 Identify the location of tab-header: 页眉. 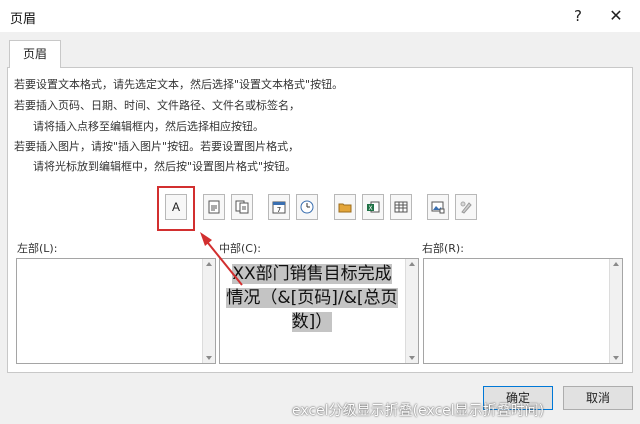
(35, 54).